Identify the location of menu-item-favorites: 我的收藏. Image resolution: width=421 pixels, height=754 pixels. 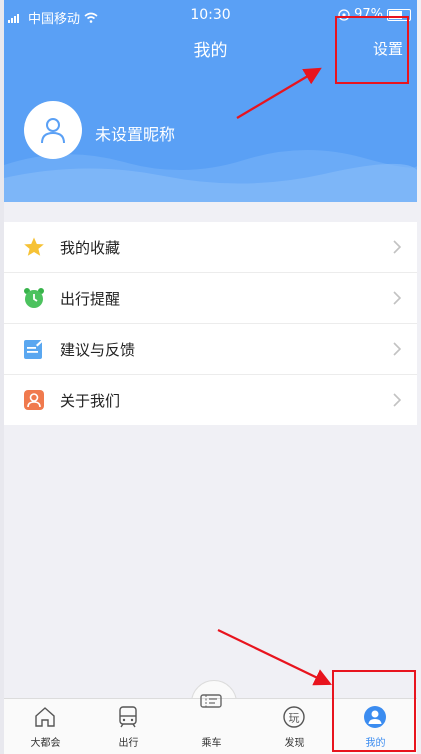
(210, 247).